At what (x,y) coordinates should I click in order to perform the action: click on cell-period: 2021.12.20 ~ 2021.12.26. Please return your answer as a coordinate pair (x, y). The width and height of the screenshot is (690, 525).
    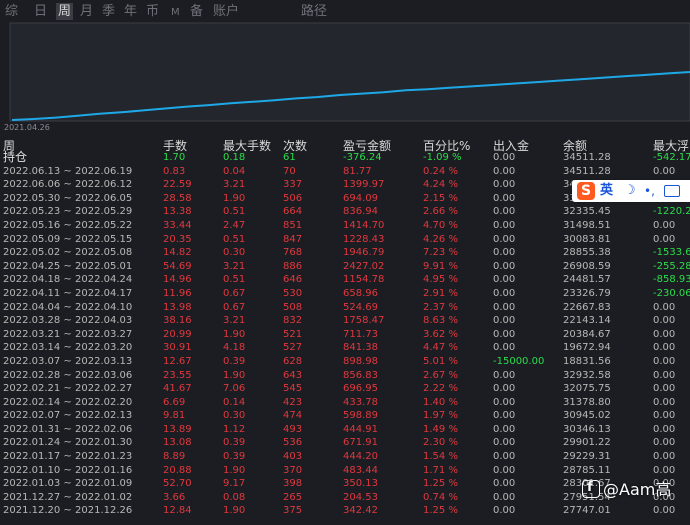
    Looking at the image, I should click on (68, 511).